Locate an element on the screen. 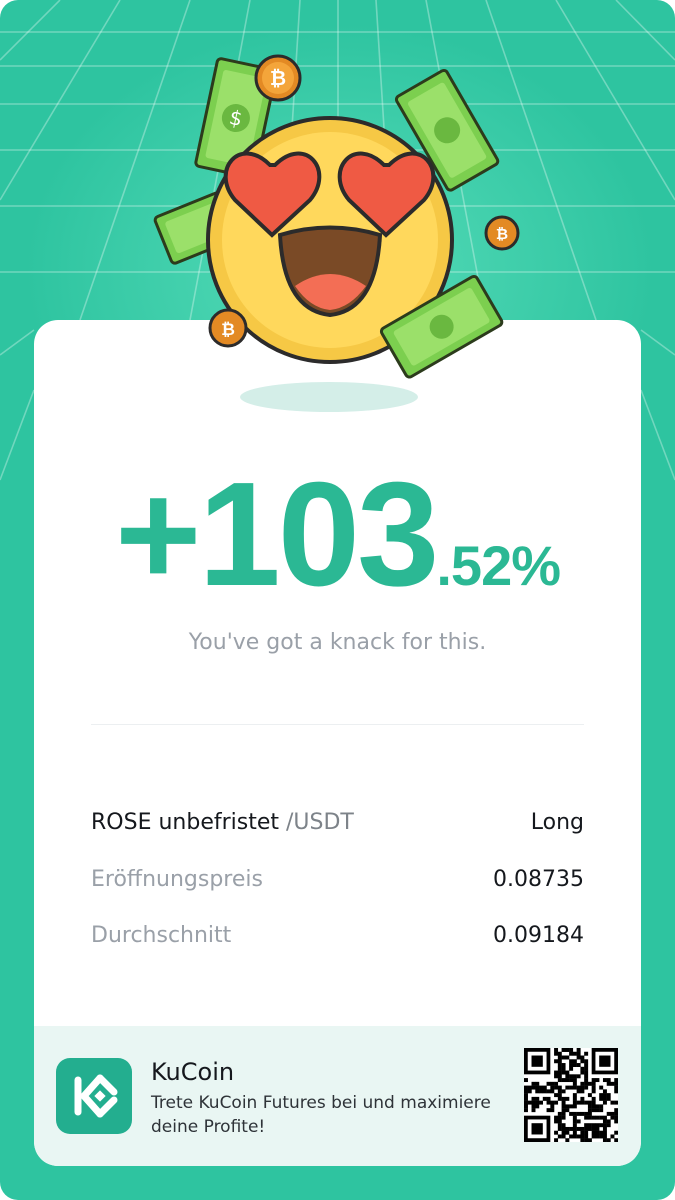 The width and height of the screenshot is (675, 1200). pnl-percentage: +103.52% is located at coordinates (337, 535).